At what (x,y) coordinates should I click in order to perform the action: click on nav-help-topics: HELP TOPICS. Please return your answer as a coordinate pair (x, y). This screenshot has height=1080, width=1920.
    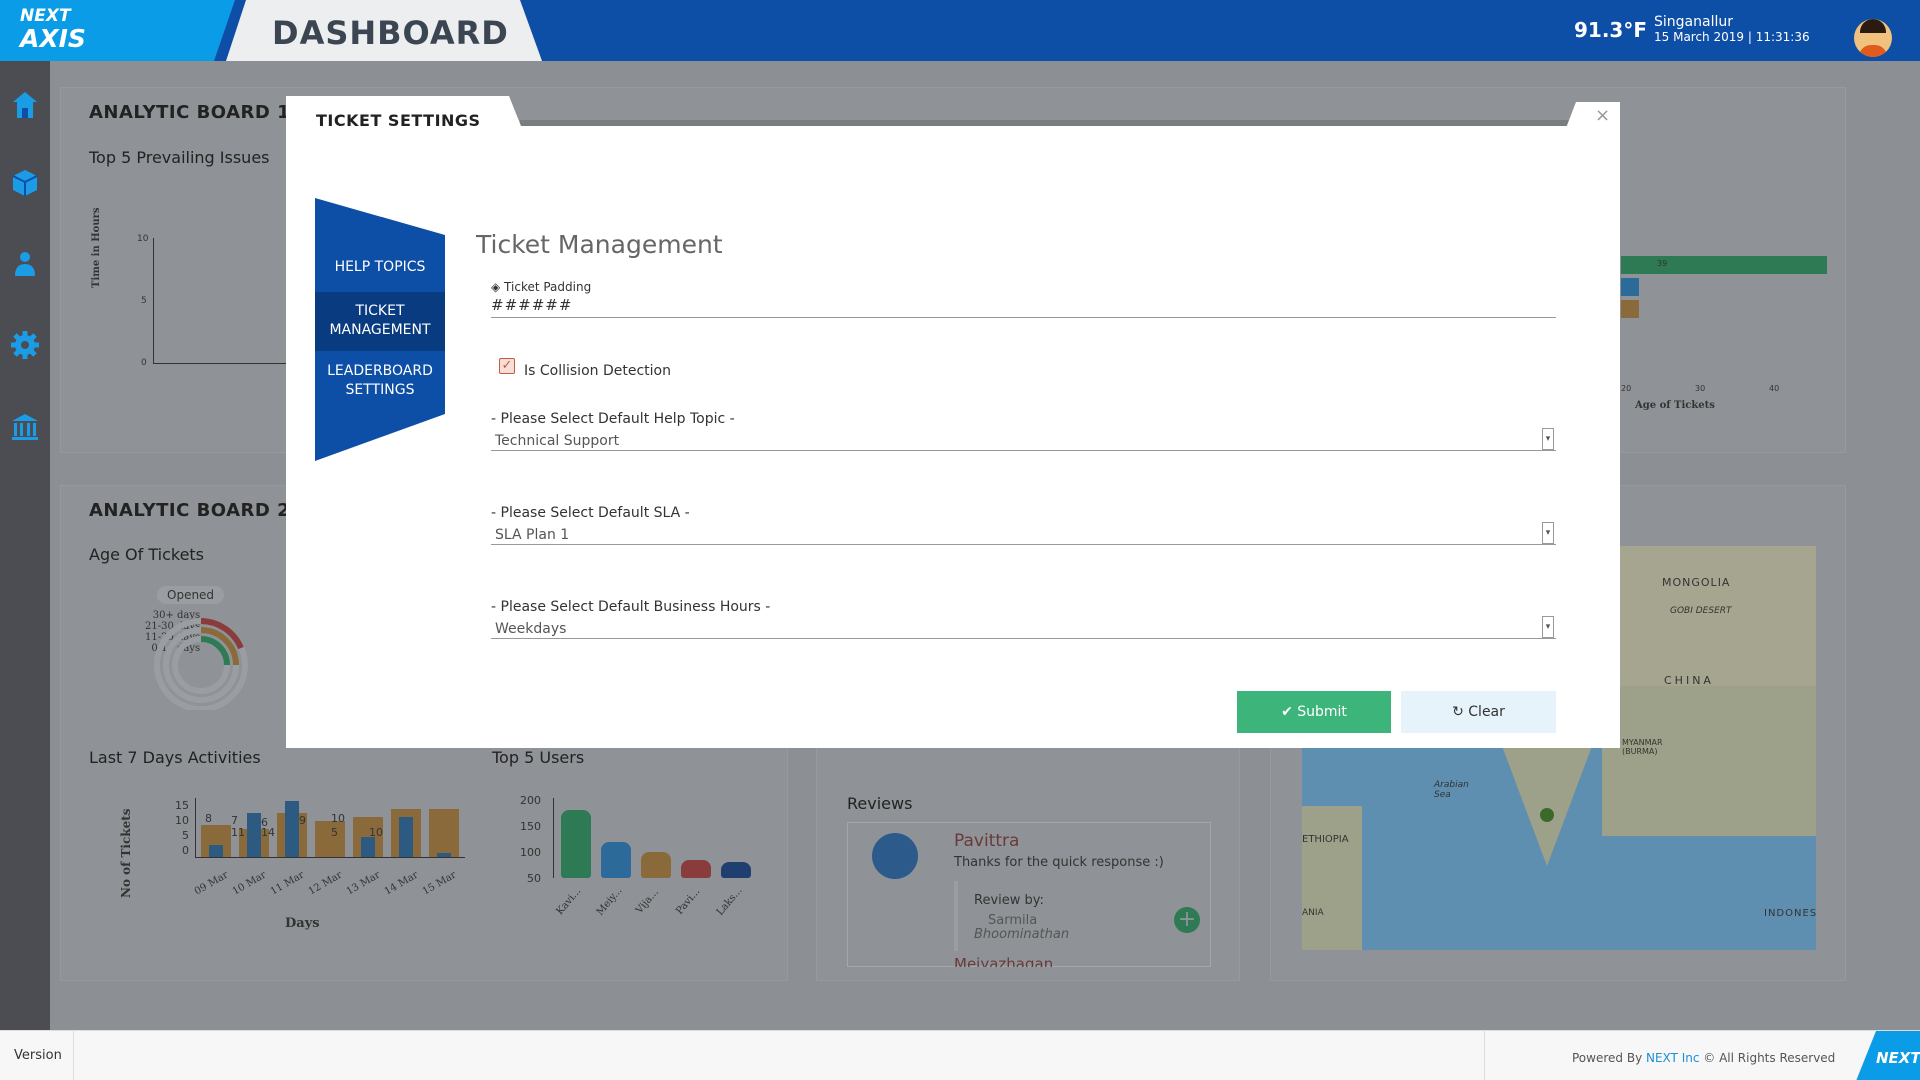
    Looking at the image, I should click on (380, 267).